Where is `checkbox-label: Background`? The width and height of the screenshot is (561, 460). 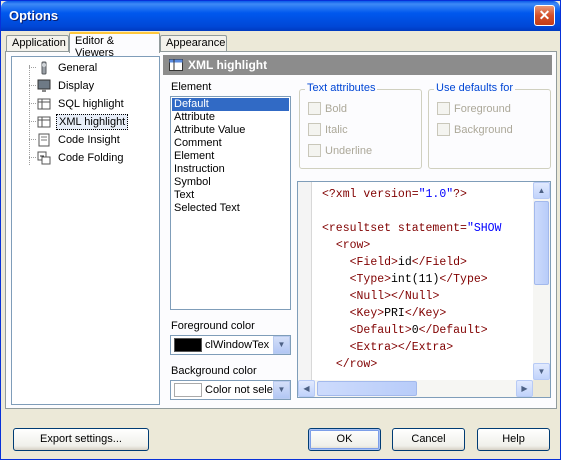
checkbox-label: Background is located at coordinates (483, 129).